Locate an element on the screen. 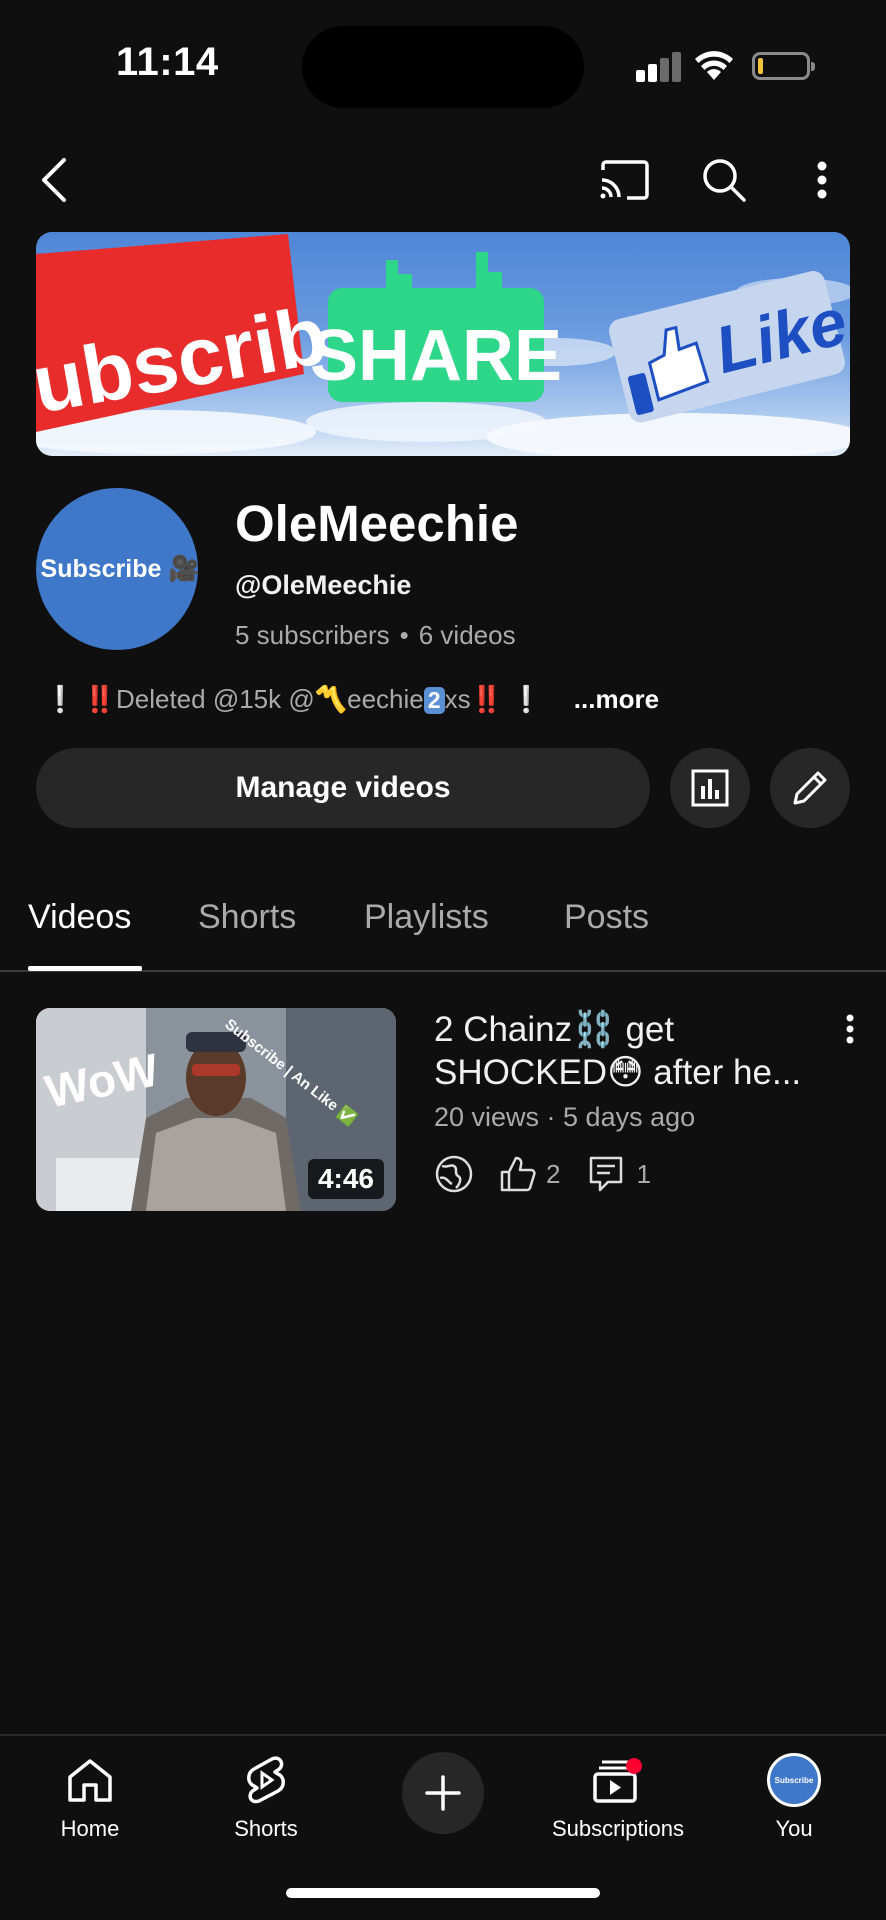  home-icon is located at coordinates (90, 1780).